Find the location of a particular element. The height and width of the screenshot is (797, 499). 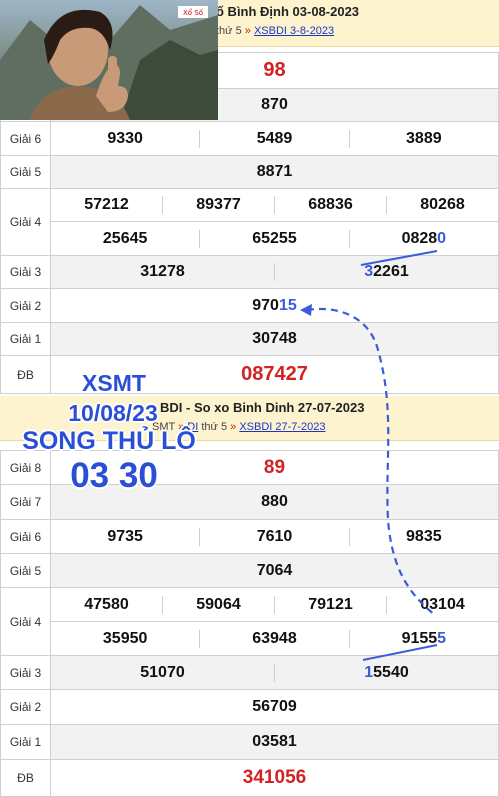

top-g4-row1: 57212 89377 68836 80268 is located at coordinates (274, 205).